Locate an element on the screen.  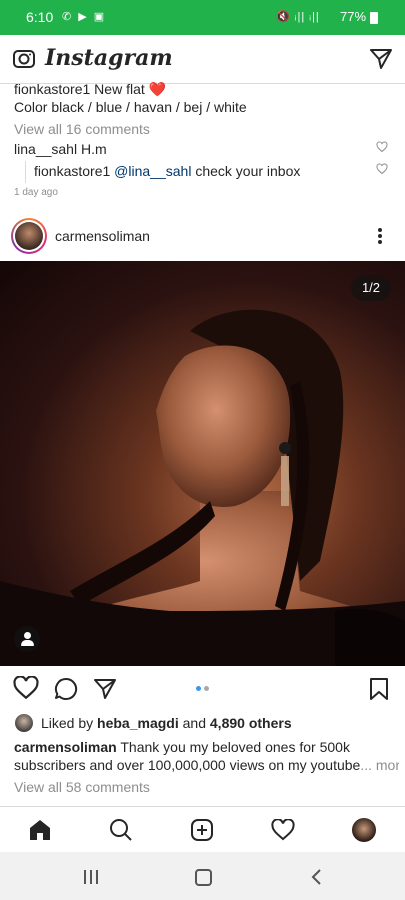
battery-icon is located at coordinates (374, 18).